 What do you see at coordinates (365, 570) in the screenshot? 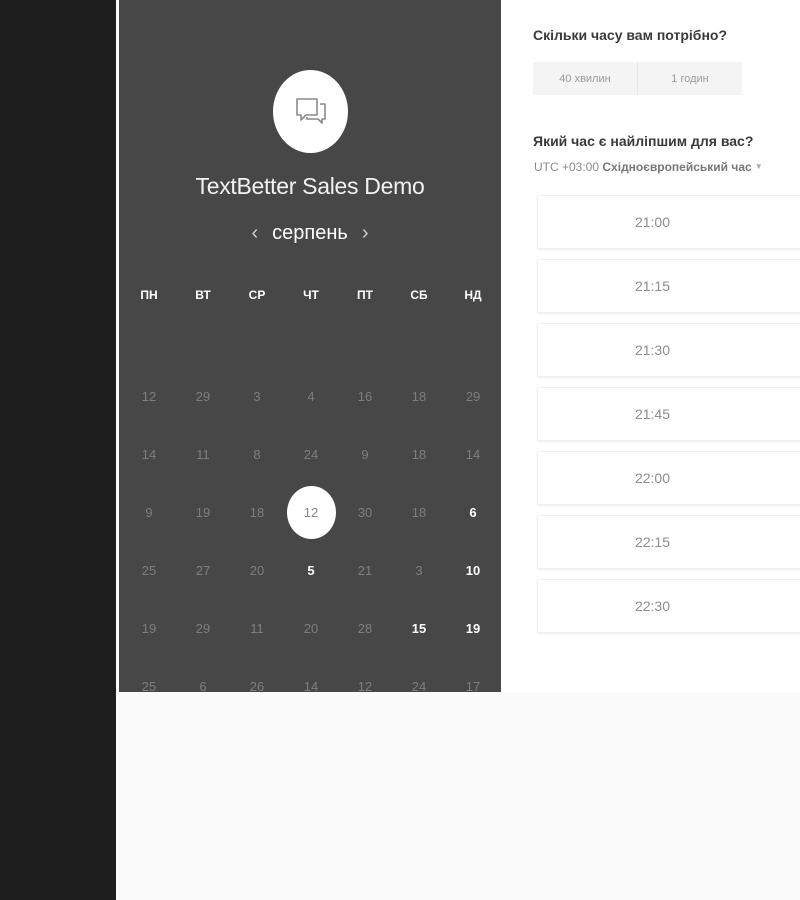
I see `calendar-day: 21` at bounding box center [365, 570].